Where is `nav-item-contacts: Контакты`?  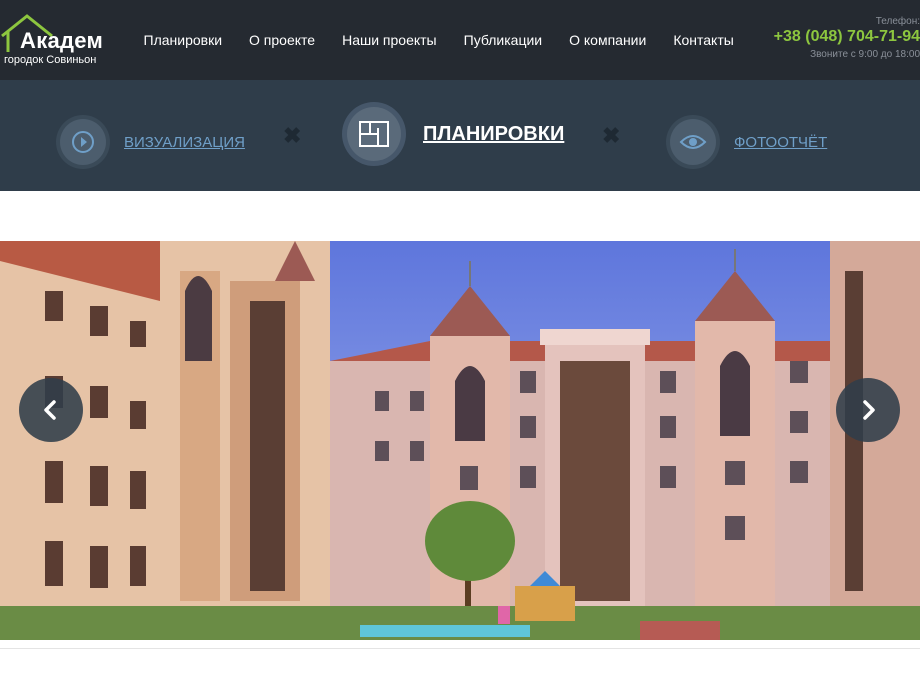 nav-item-contacts: Контакты is located at coordinates (703, 40).